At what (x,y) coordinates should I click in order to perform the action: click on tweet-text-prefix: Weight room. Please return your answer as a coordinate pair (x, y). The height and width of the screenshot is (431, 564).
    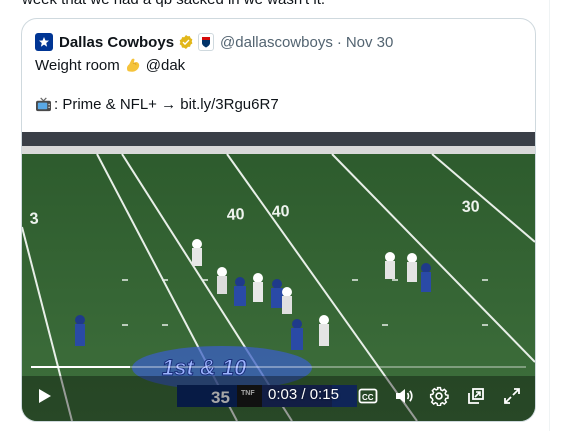
    Looking at the image, I should click on (77, 65).